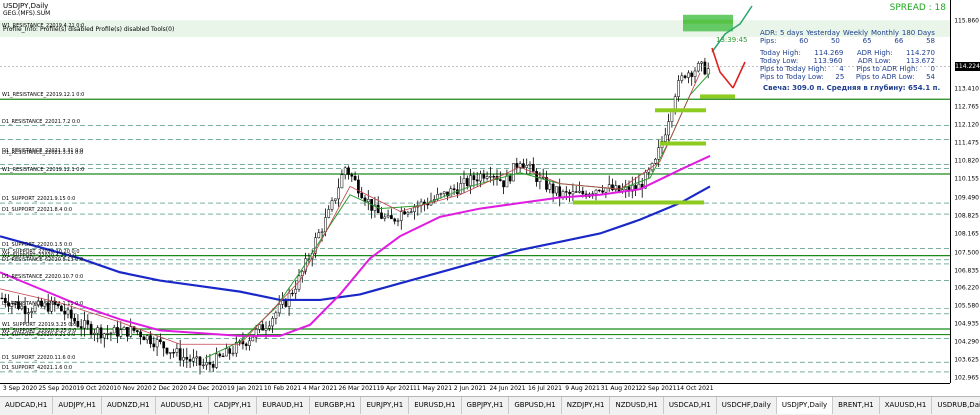  Describe the element at coordinates (966, 306) in the screenshot. I see `price-tick-label: 105.580` at that location.